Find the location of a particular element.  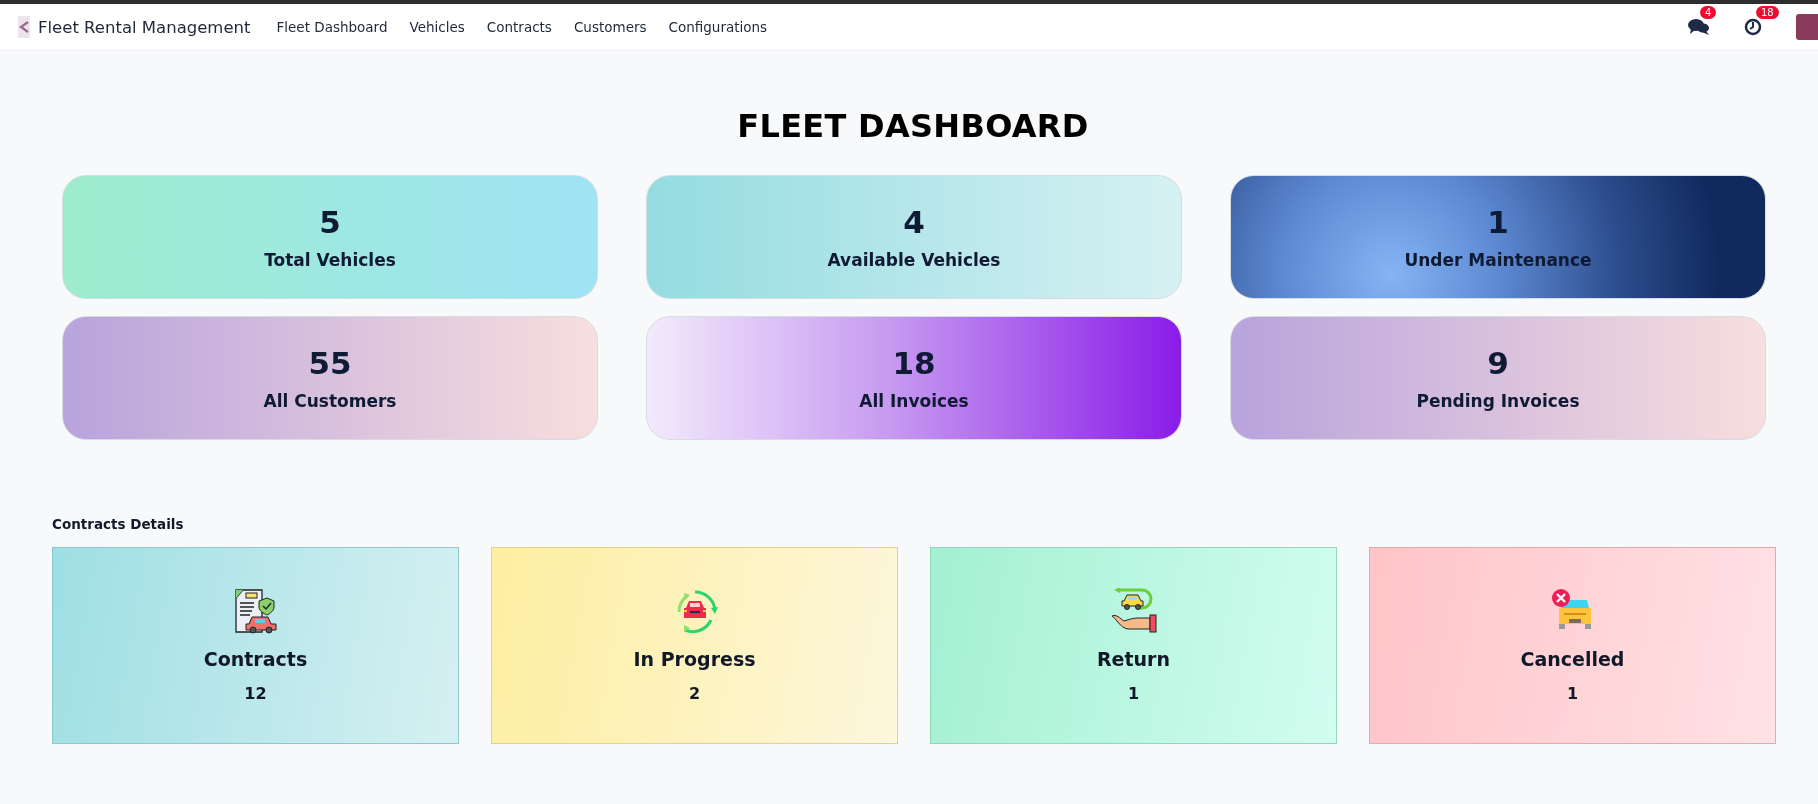

stat-label: Under Maintenance is located at coordinates (1498, 260).